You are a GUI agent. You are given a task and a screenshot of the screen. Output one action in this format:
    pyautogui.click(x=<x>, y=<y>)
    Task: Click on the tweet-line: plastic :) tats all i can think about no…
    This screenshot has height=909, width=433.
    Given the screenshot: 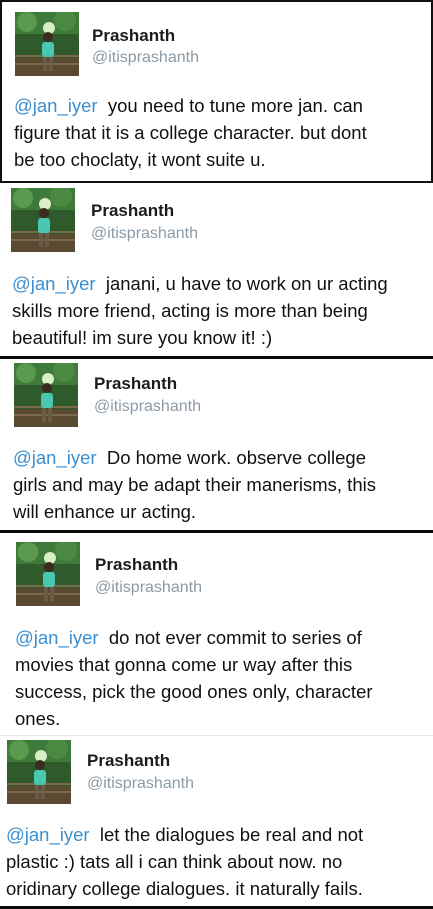 What is the action you would take?
    pyautogui.click(x=174, y=861)
    